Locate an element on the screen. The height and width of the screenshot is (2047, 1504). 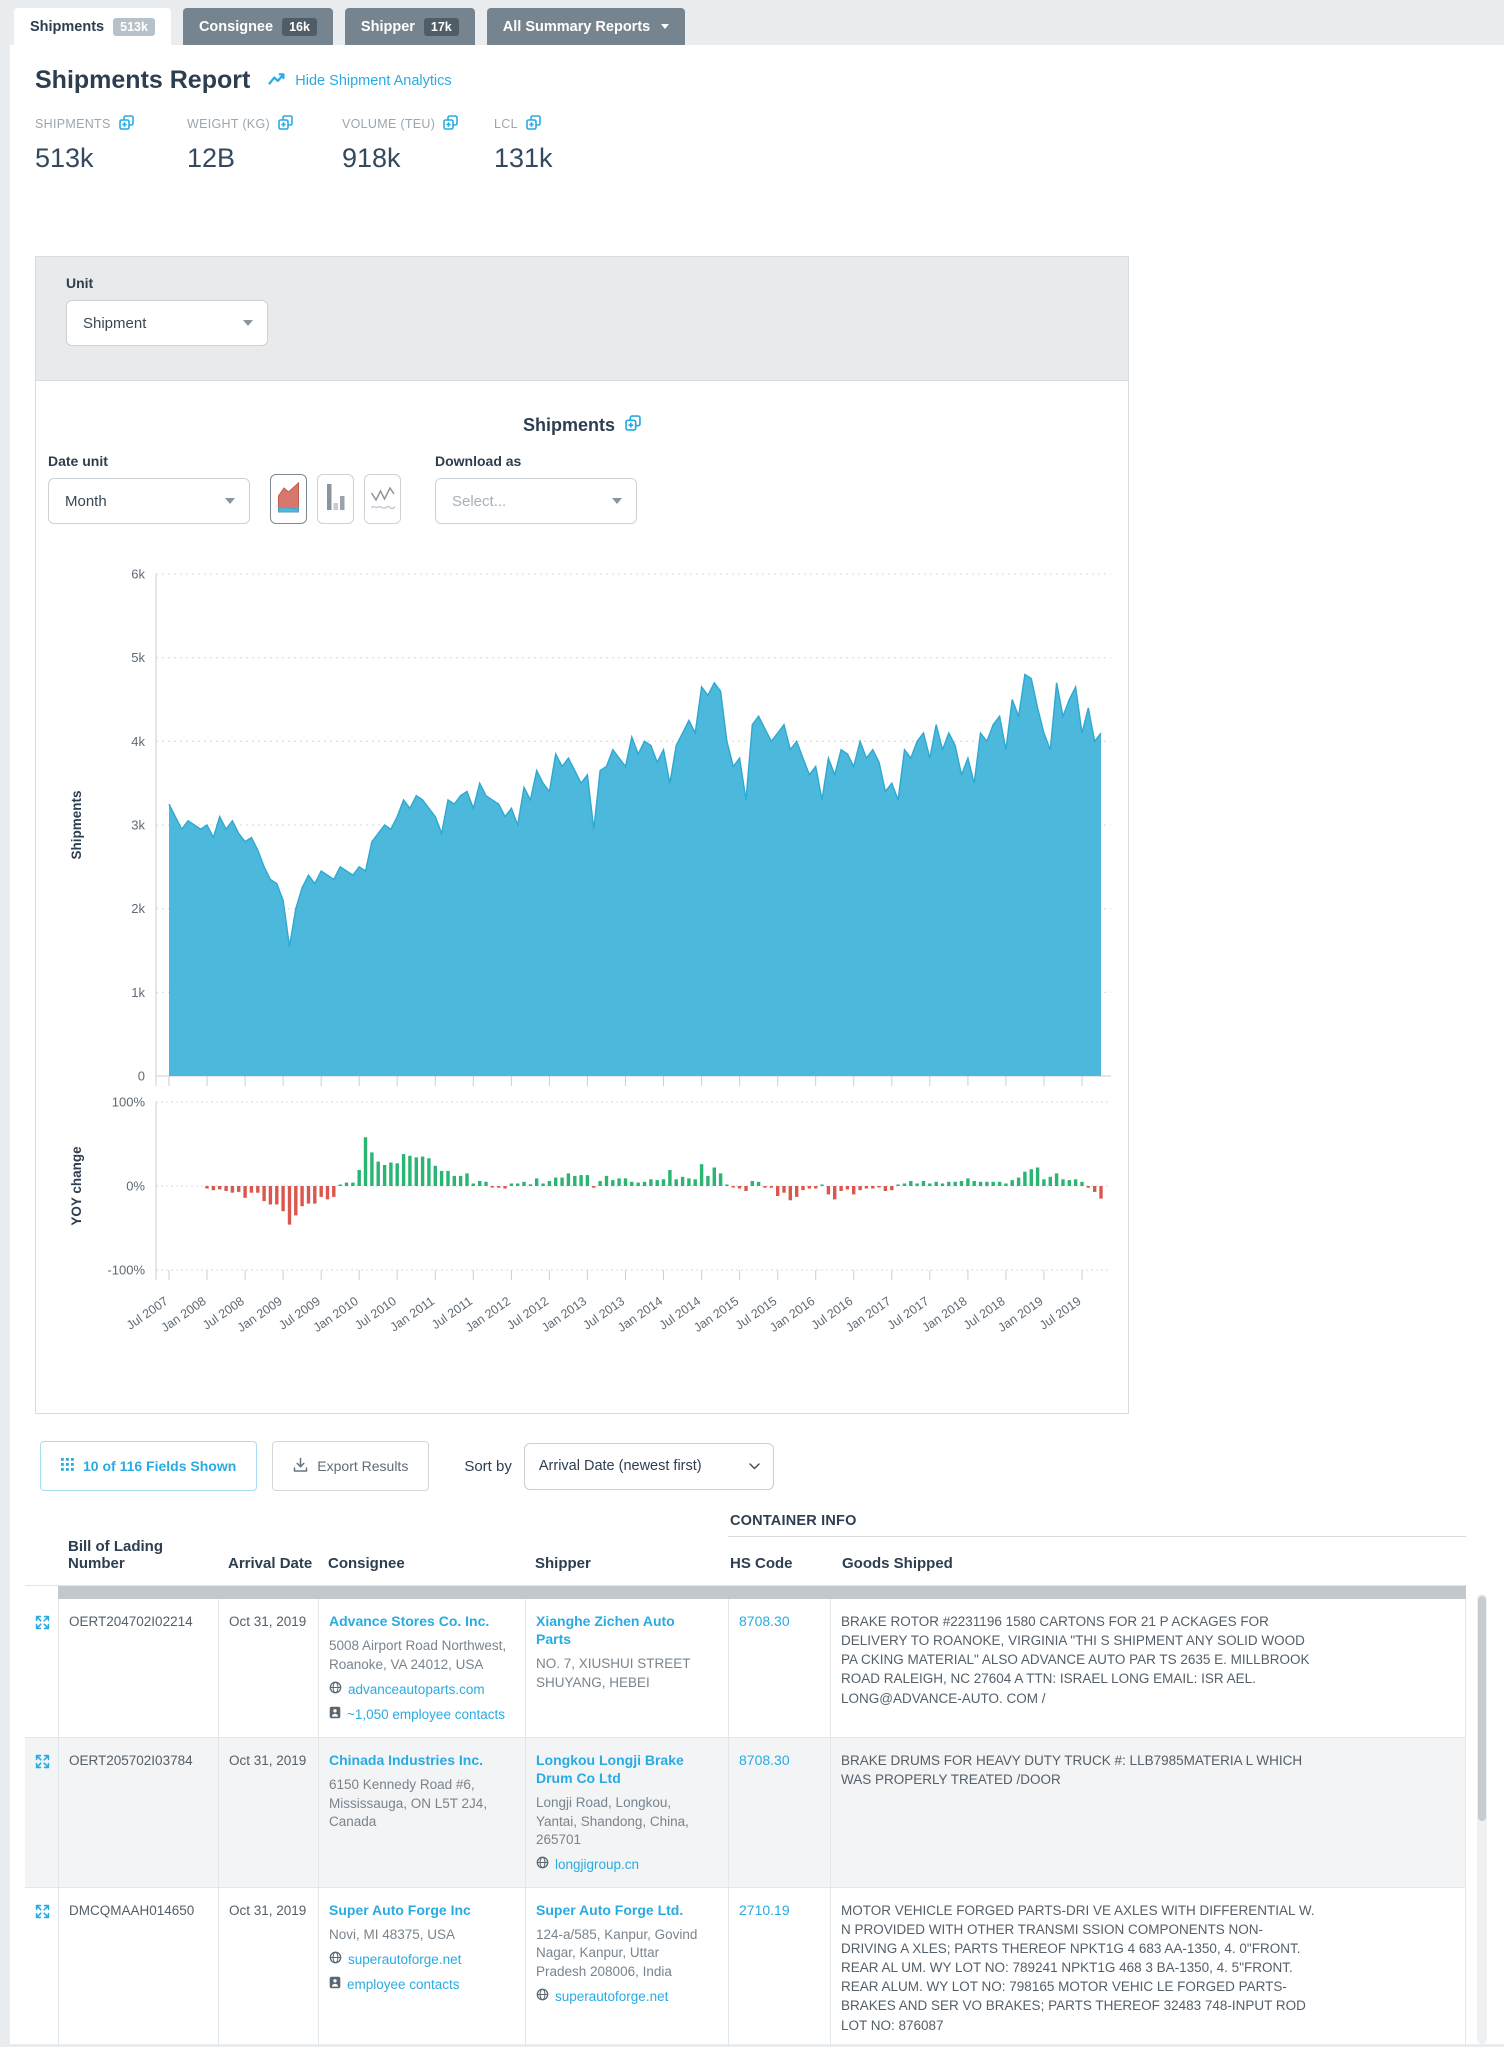
sort-by-label: Sort by is located at coordinates (488, 1466).